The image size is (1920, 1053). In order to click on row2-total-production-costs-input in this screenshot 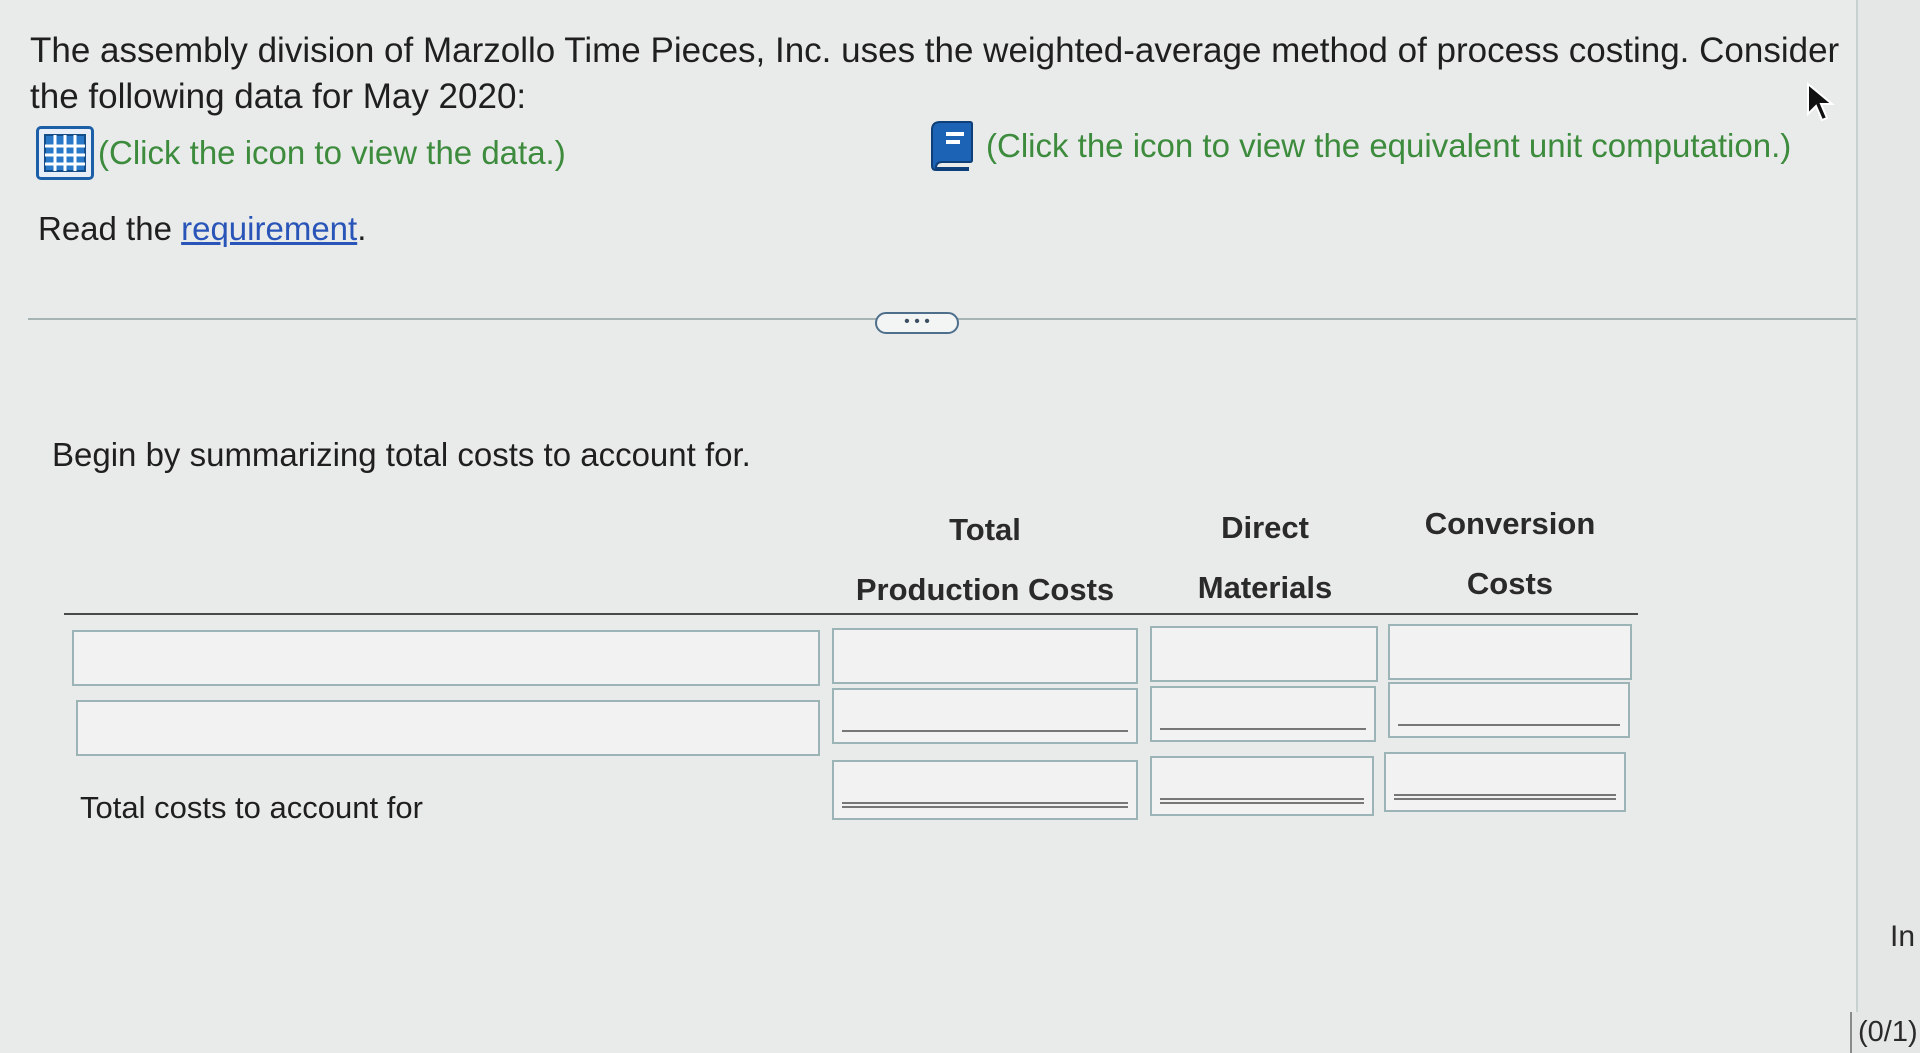, I will do `click(985, 716)`.